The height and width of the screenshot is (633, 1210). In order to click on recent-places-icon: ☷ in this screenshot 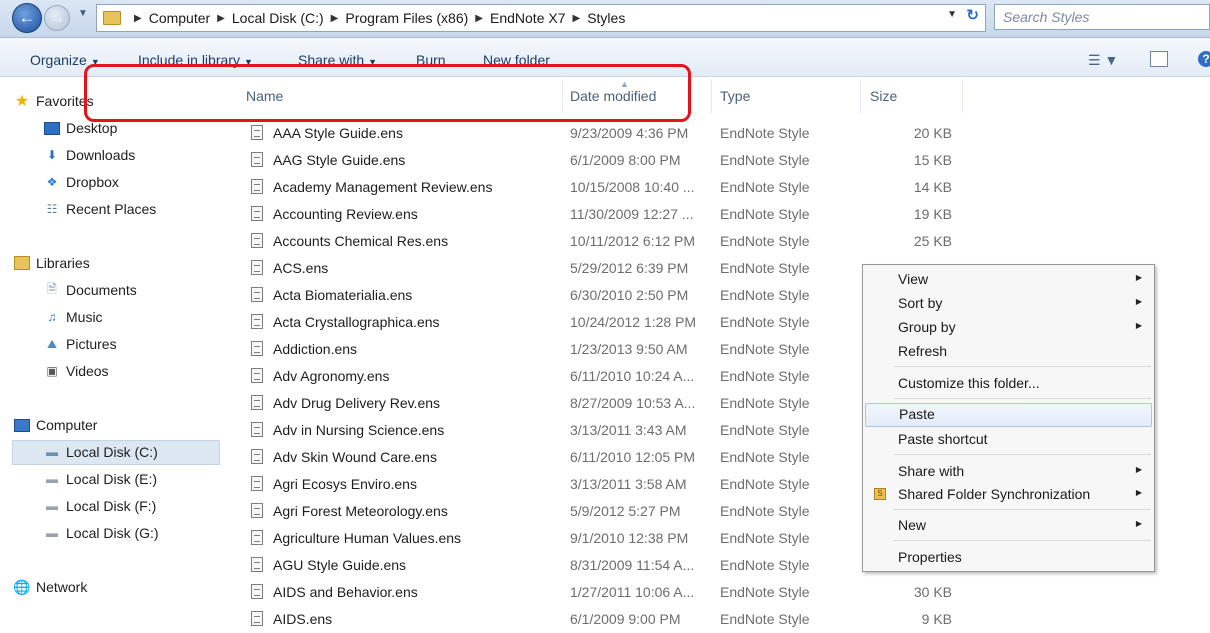, I will do `click(52, 209)`.